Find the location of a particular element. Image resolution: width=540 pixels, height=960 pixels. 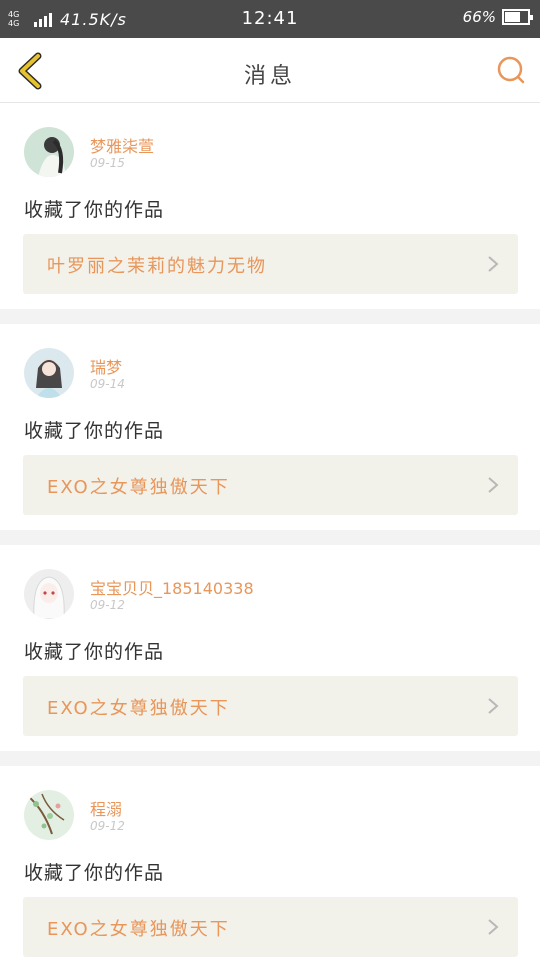

search-button is located at coordinates (511, 70).